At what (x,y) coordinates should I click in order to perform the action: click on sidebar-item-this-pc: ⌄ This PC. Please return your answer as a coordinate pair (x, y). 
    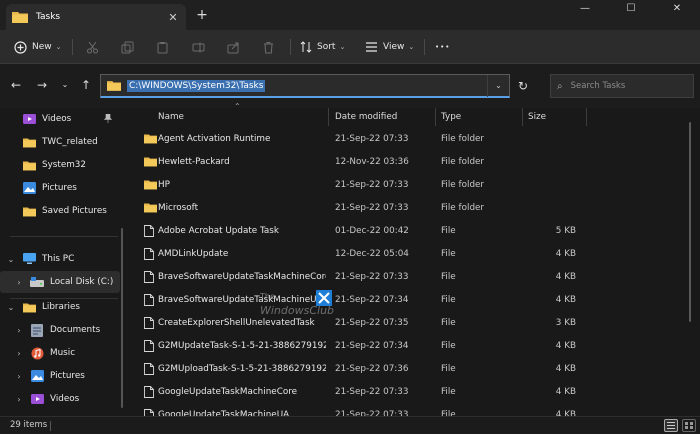
    Looking at the image, I should click on (60, 259).